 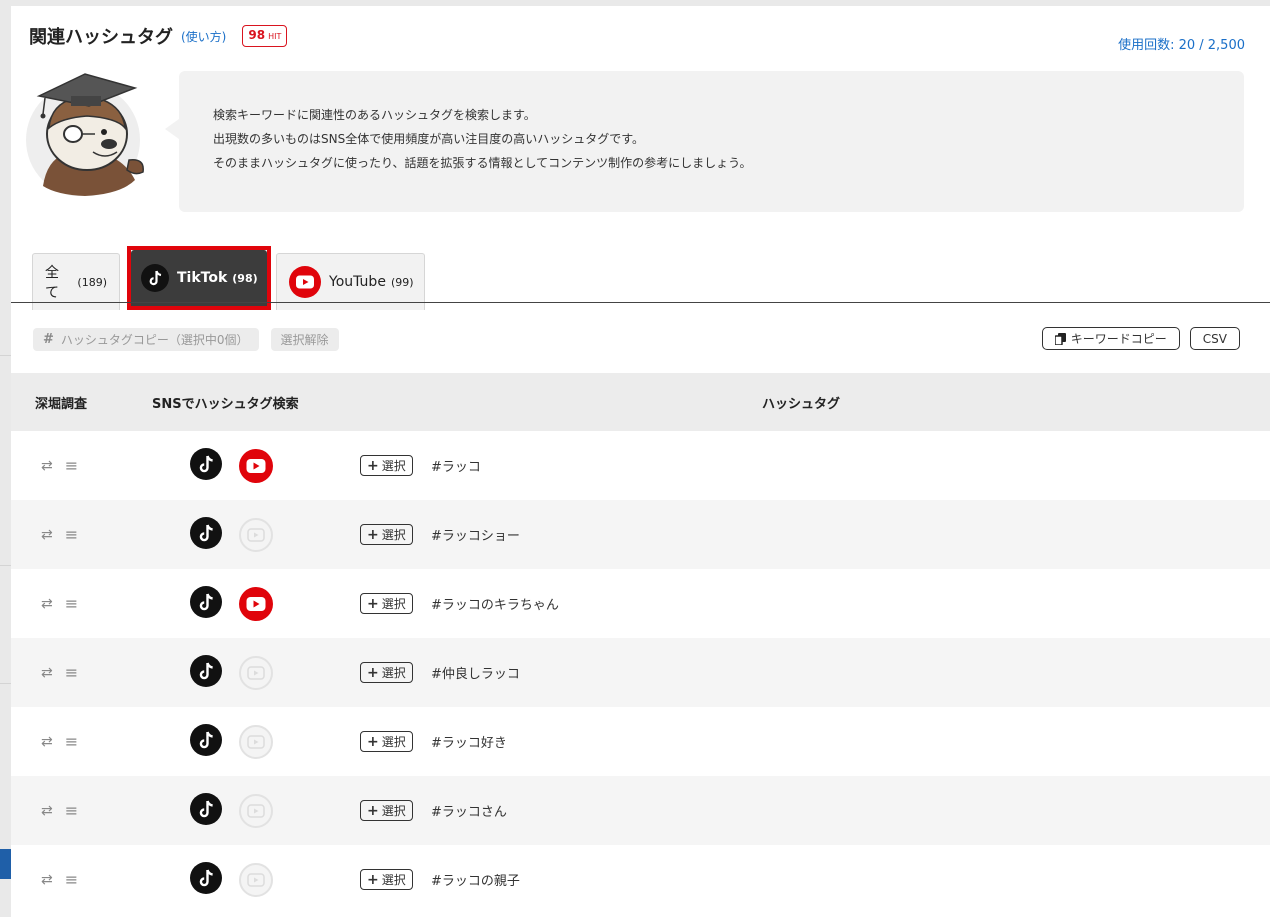 I want to click on left-blue-marker, so click(x=5, y=864).